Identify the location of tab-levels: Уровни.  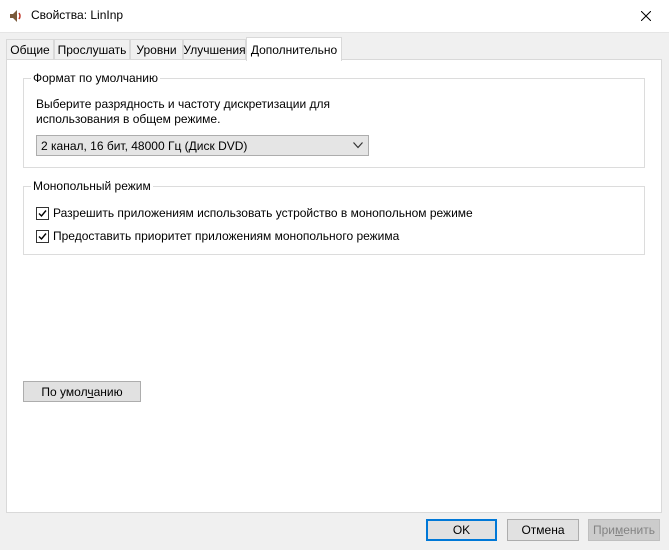
(156, 49).